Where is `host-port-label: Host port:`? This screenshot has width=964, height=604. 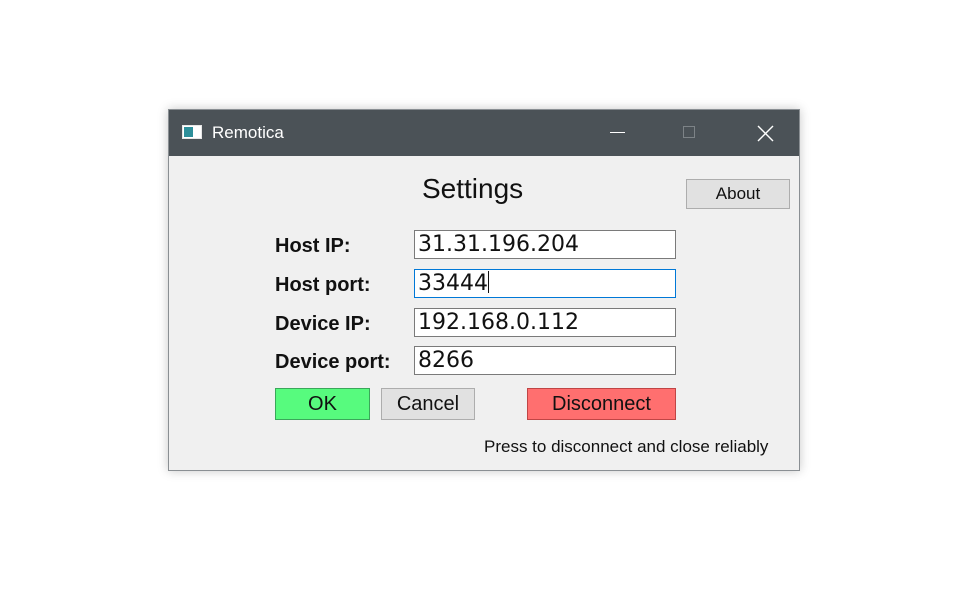 host-port-label: Host port: is located at coordinates (323, 285).